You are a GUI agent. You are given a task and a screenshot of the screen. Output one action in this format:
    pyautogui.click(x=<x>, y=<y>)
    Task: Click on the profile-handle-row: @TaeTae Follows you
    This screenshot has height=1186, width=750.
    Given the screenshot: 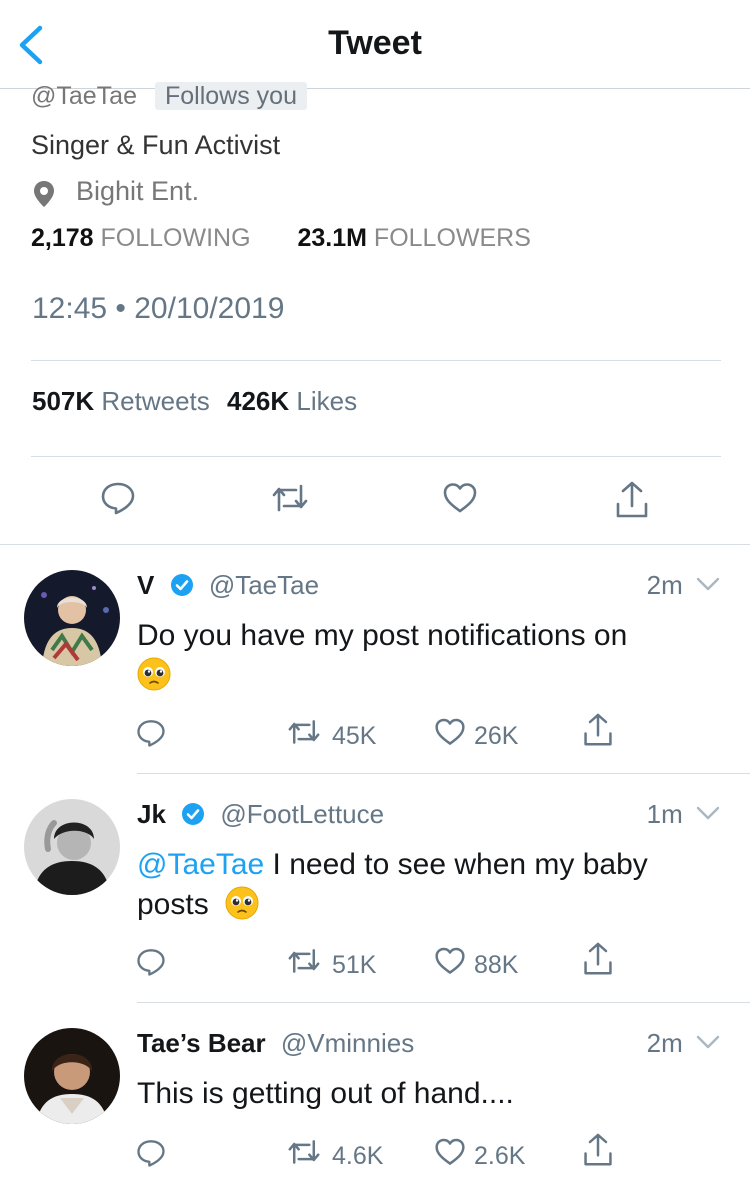 What is the action you would take?
    pyautogui.click(x=169, y=98)
    